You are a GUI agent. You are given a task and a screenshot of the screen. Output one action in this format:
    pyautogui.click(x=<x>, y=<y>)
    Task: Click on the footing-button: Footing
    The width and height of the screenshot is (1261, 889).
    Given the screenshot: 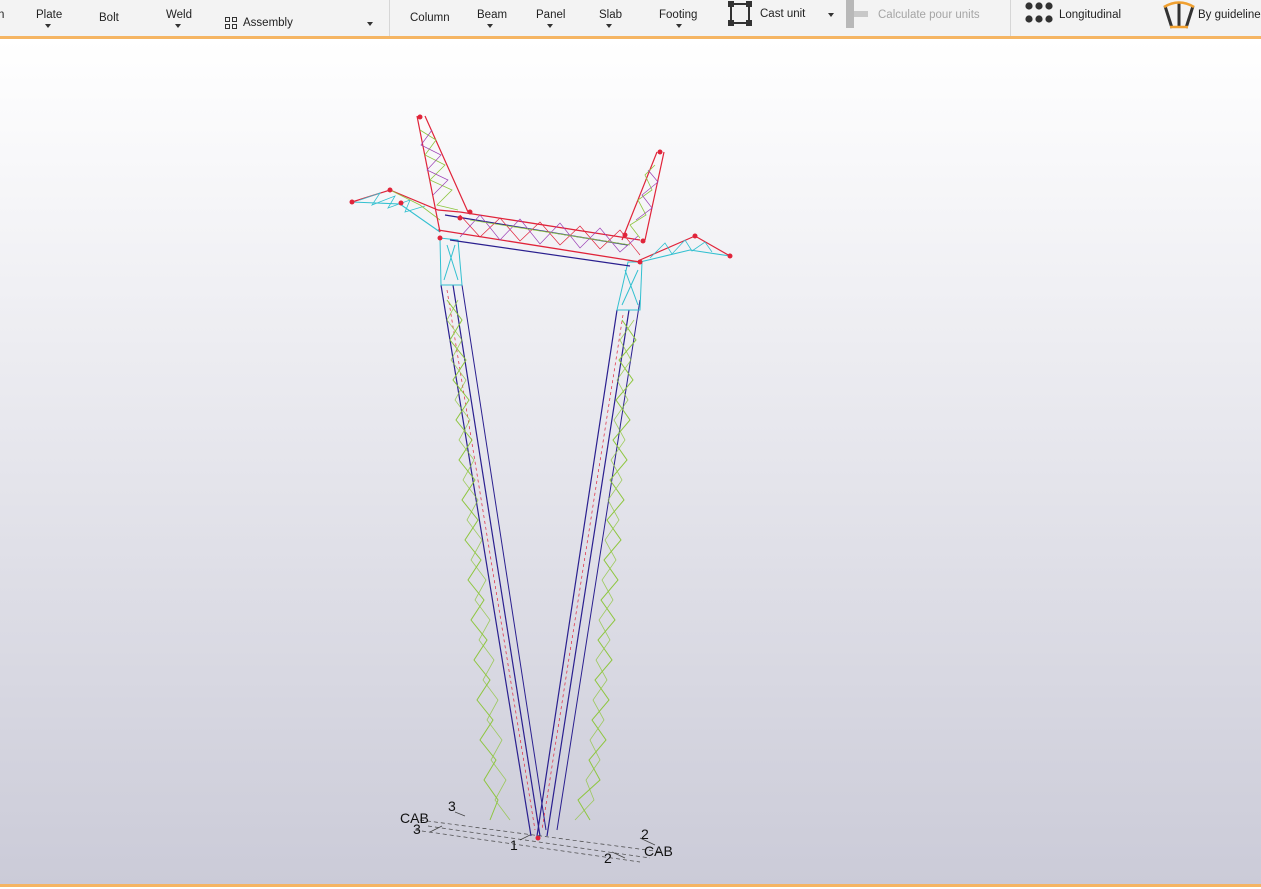 What is the action you would take?
    pyautogui.click(x=680, y=18)
    